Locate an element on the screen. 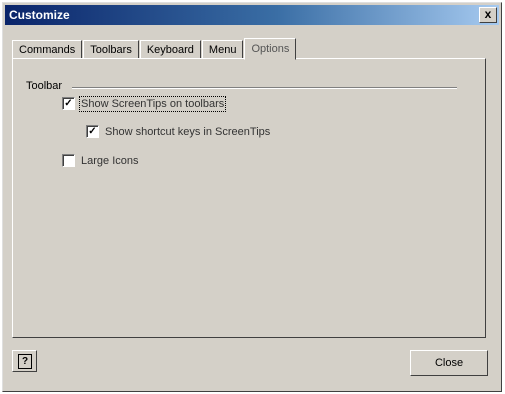  show-shortcut-keys-option: ✓ Show shortcut keys in ScreenTips is located at coordinates (178, 131).